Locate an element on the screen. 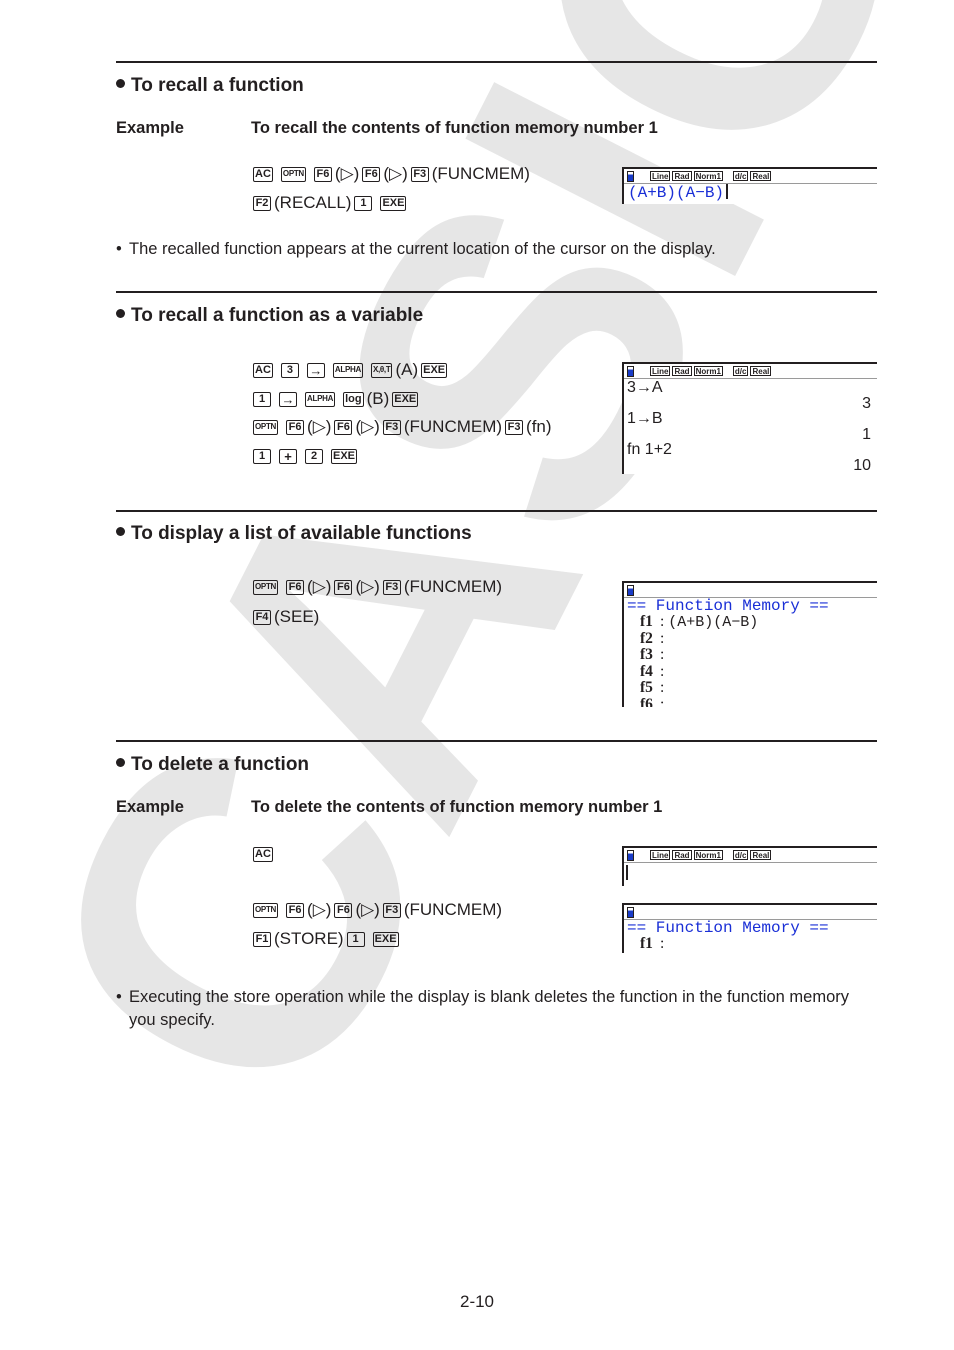 The height and width of the screenshot is (1350, 954). section-heading-delete: To delete a function is located at coordinates (212, 765).